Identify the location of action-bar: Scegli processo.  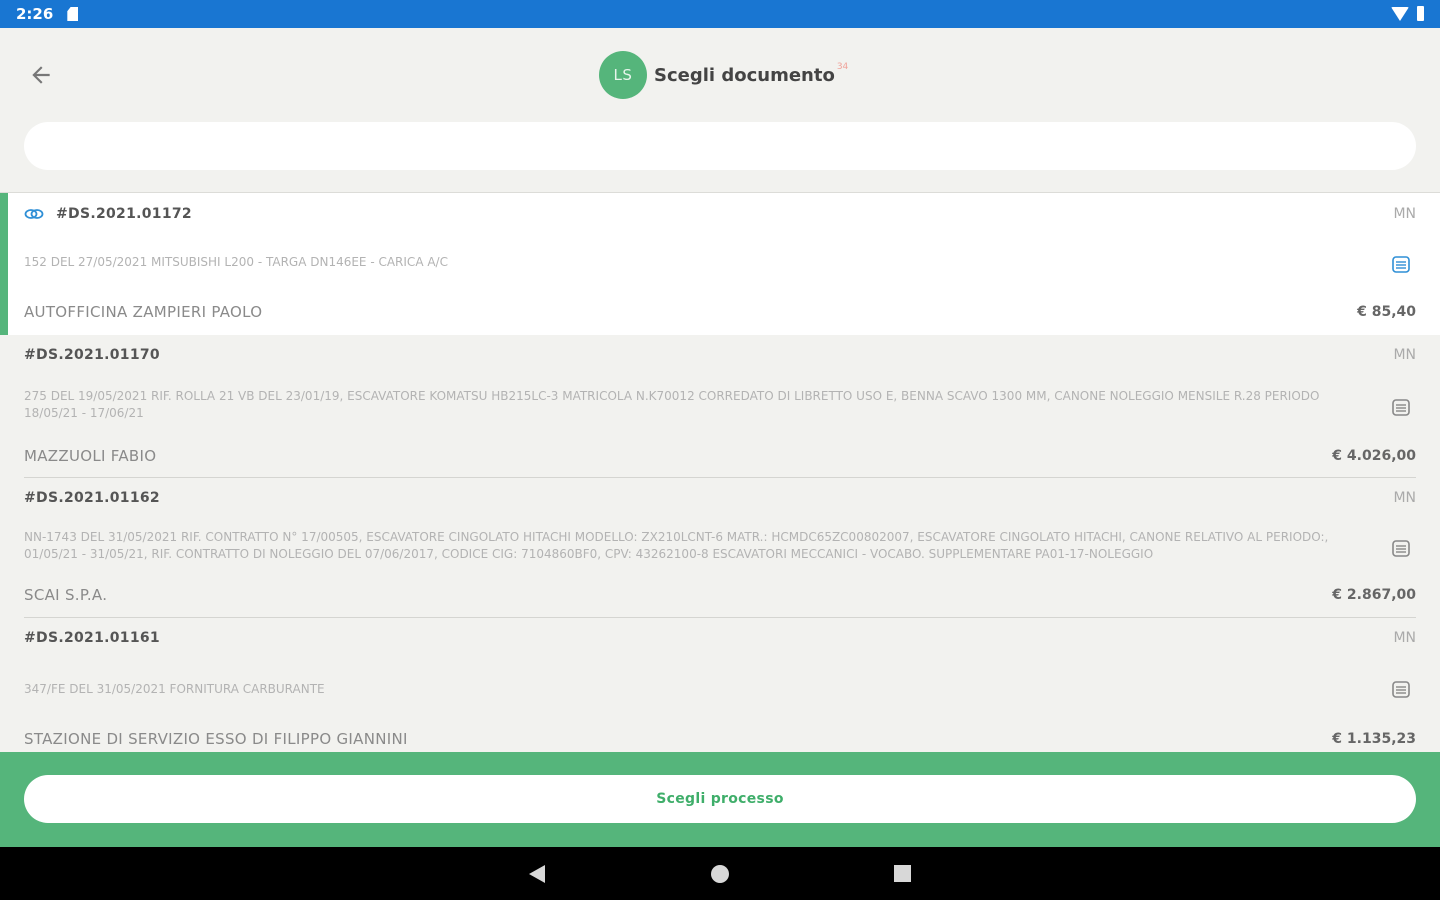
(720, 799).